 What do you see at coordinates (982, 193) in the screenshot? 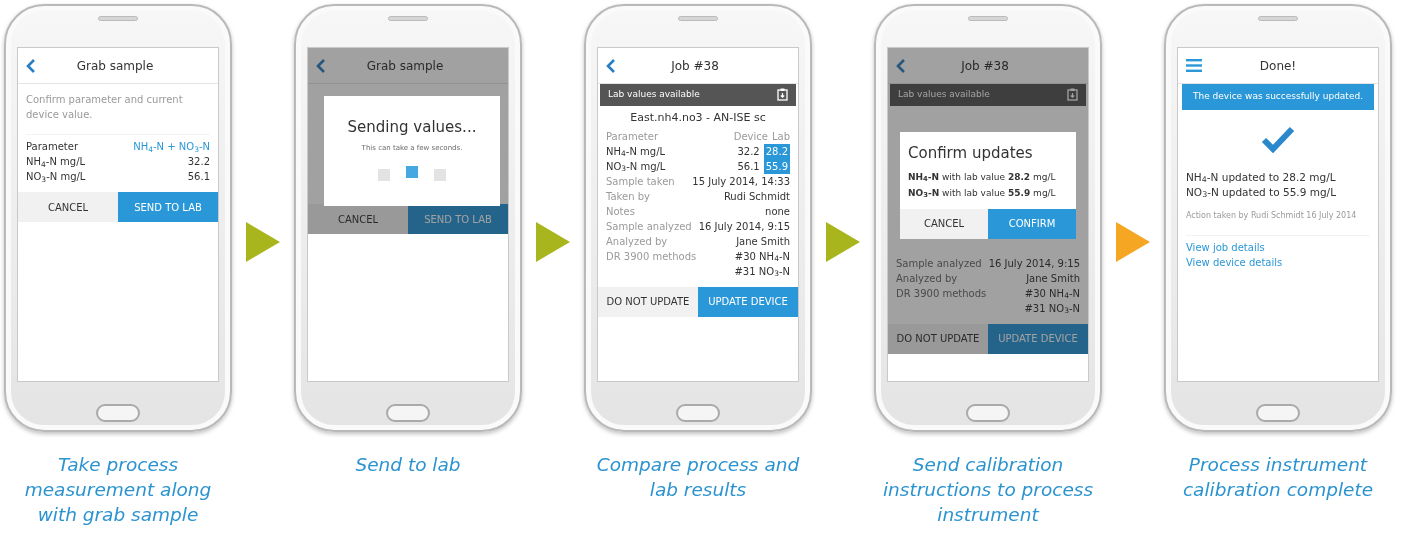
I see `dialog-message: NO$_{3}$-N with lab value 55.9 mg/L` at bounding box center [982, 193].